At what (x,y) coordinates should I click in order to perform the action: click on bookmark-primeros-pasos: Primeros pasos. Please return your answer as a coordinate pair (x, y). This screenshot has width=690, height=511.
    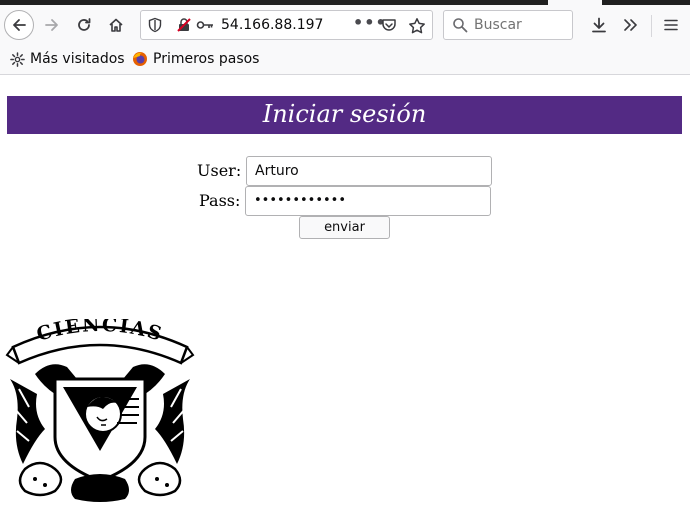
    Looking at the image, I should click on (195, 59).